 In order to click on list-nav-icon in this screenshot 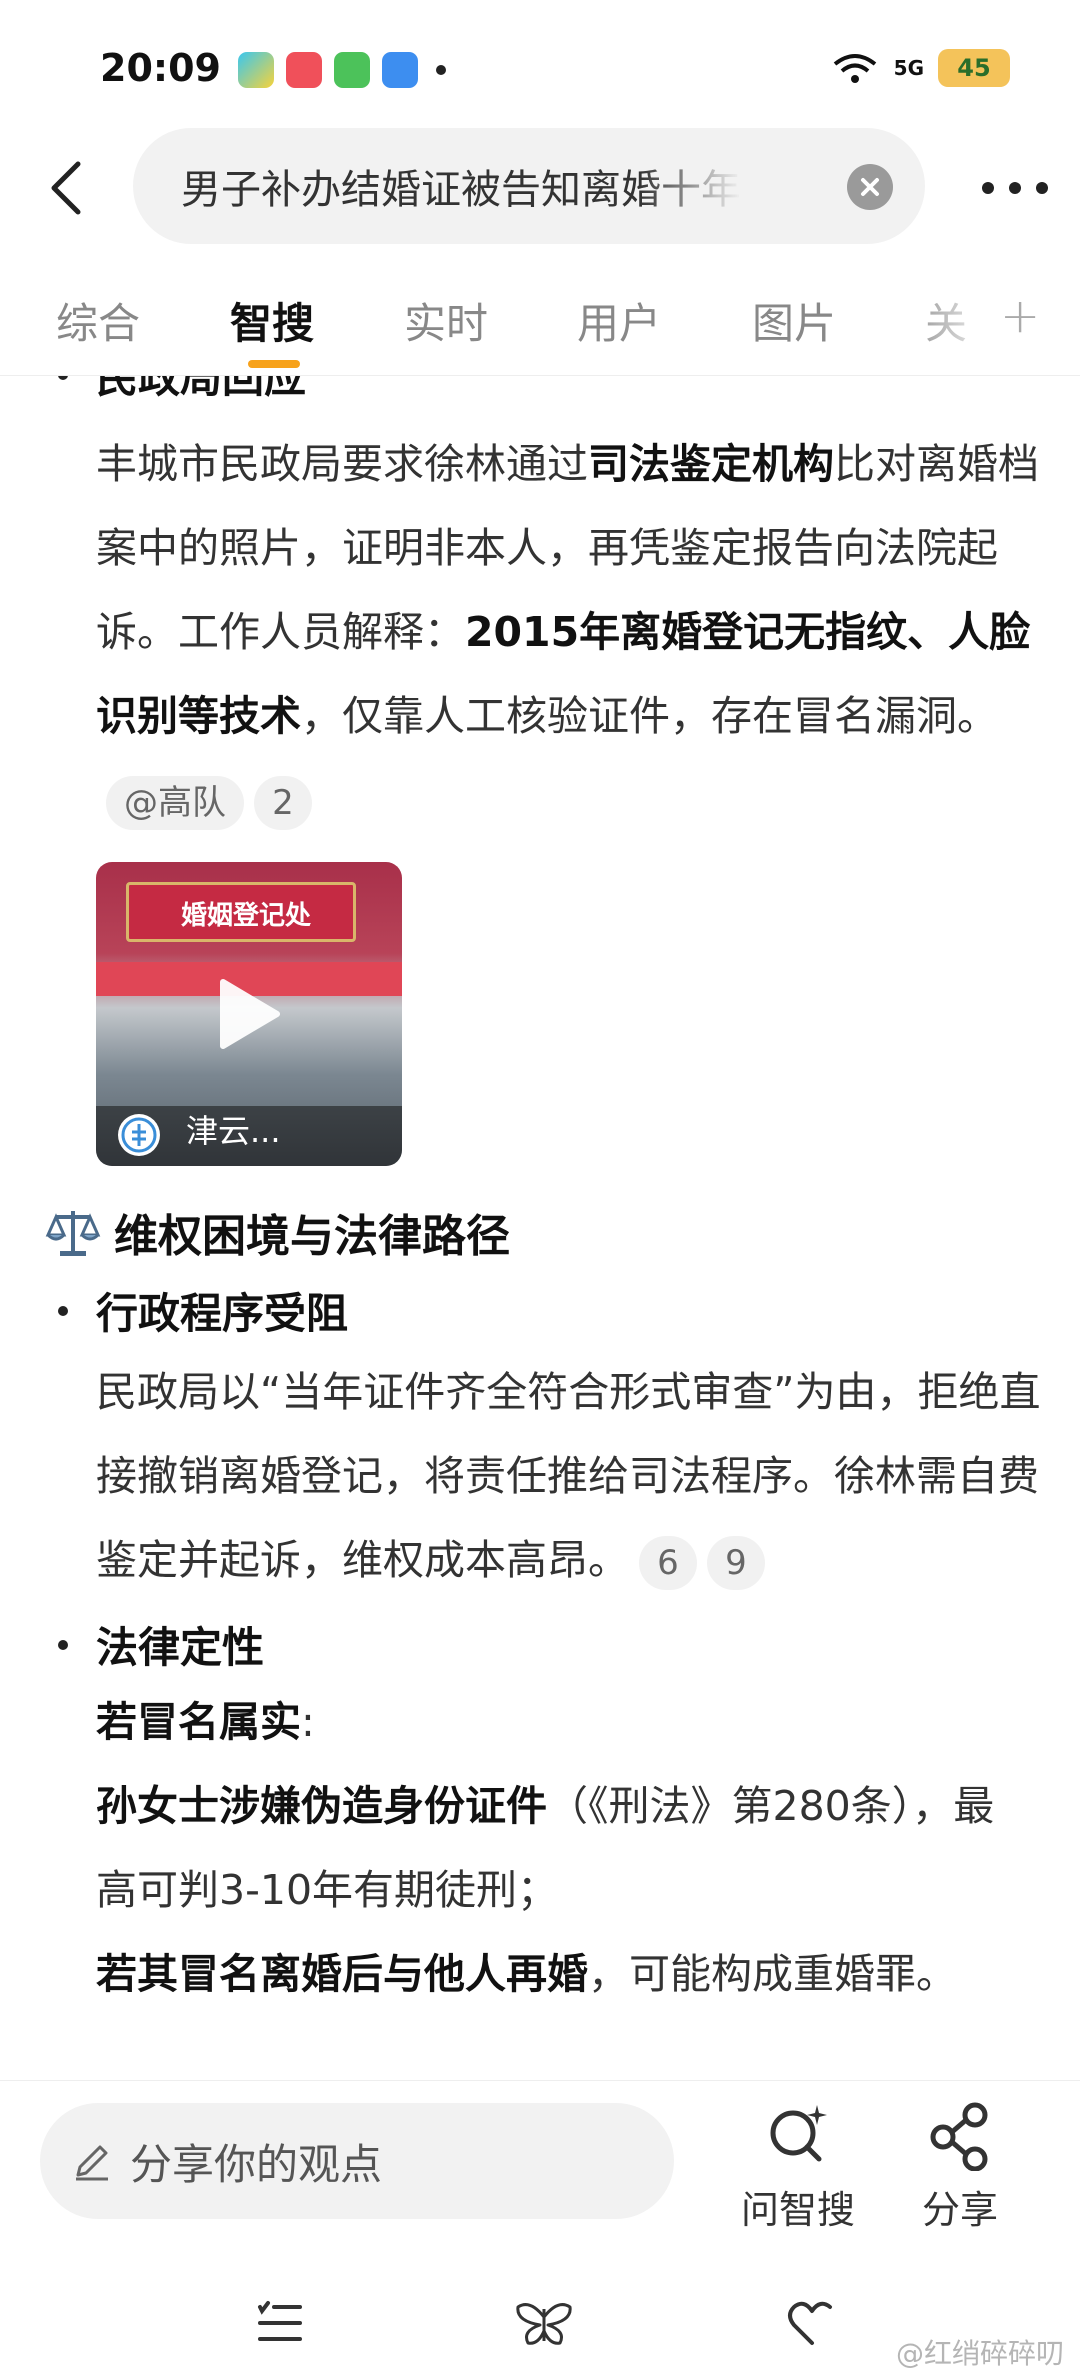, I will do `click(280, 2323)`.